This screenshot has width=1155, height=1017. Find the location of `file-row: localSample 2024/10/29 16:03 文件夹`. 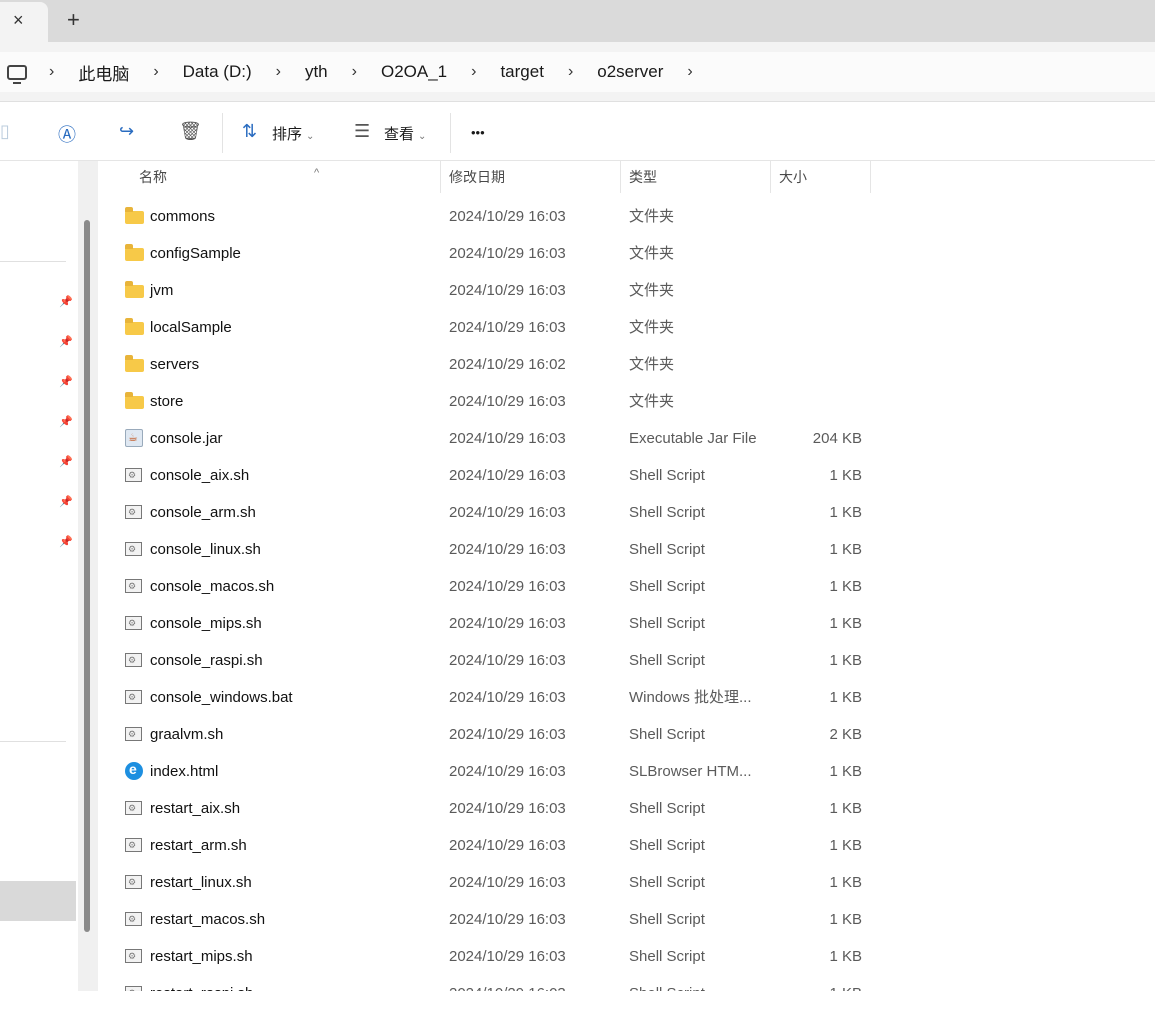

file-row: localSample 2024/10/29 16:03 文件夹 is located at coordinates (488, 327).